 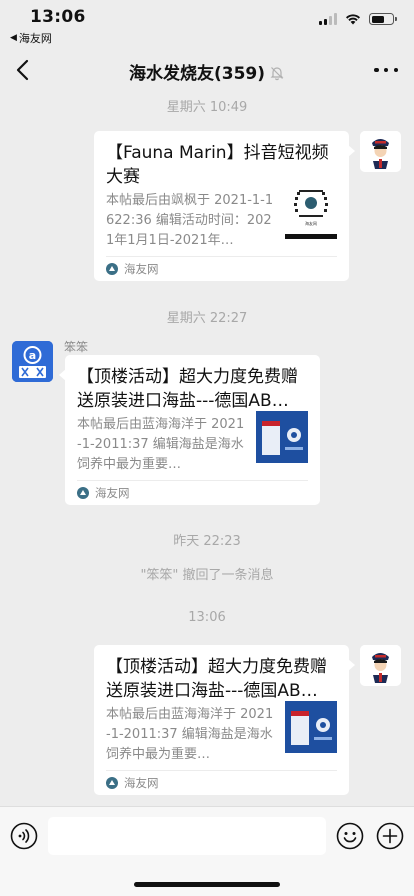 What do you see at coordinates (197, 74) in the screenshot?
I see `group-name: 海水发烧友(359)` at bounding box center [197, 74].